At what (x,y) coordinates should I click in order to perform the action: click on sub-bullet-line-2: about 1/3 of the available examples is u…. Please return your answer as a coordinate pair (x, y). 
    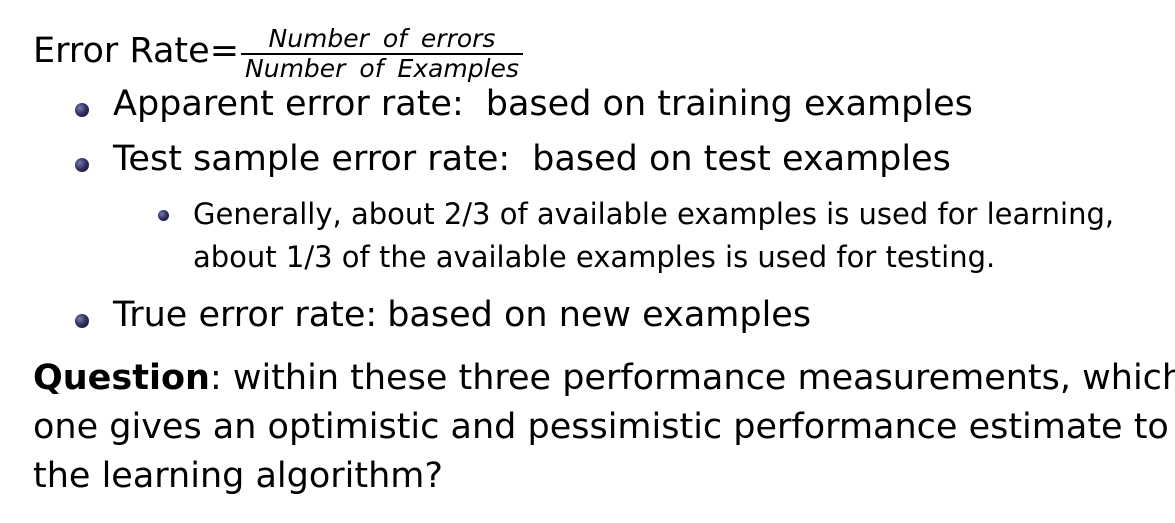
    Looking at the image, I should click on (594, 257).